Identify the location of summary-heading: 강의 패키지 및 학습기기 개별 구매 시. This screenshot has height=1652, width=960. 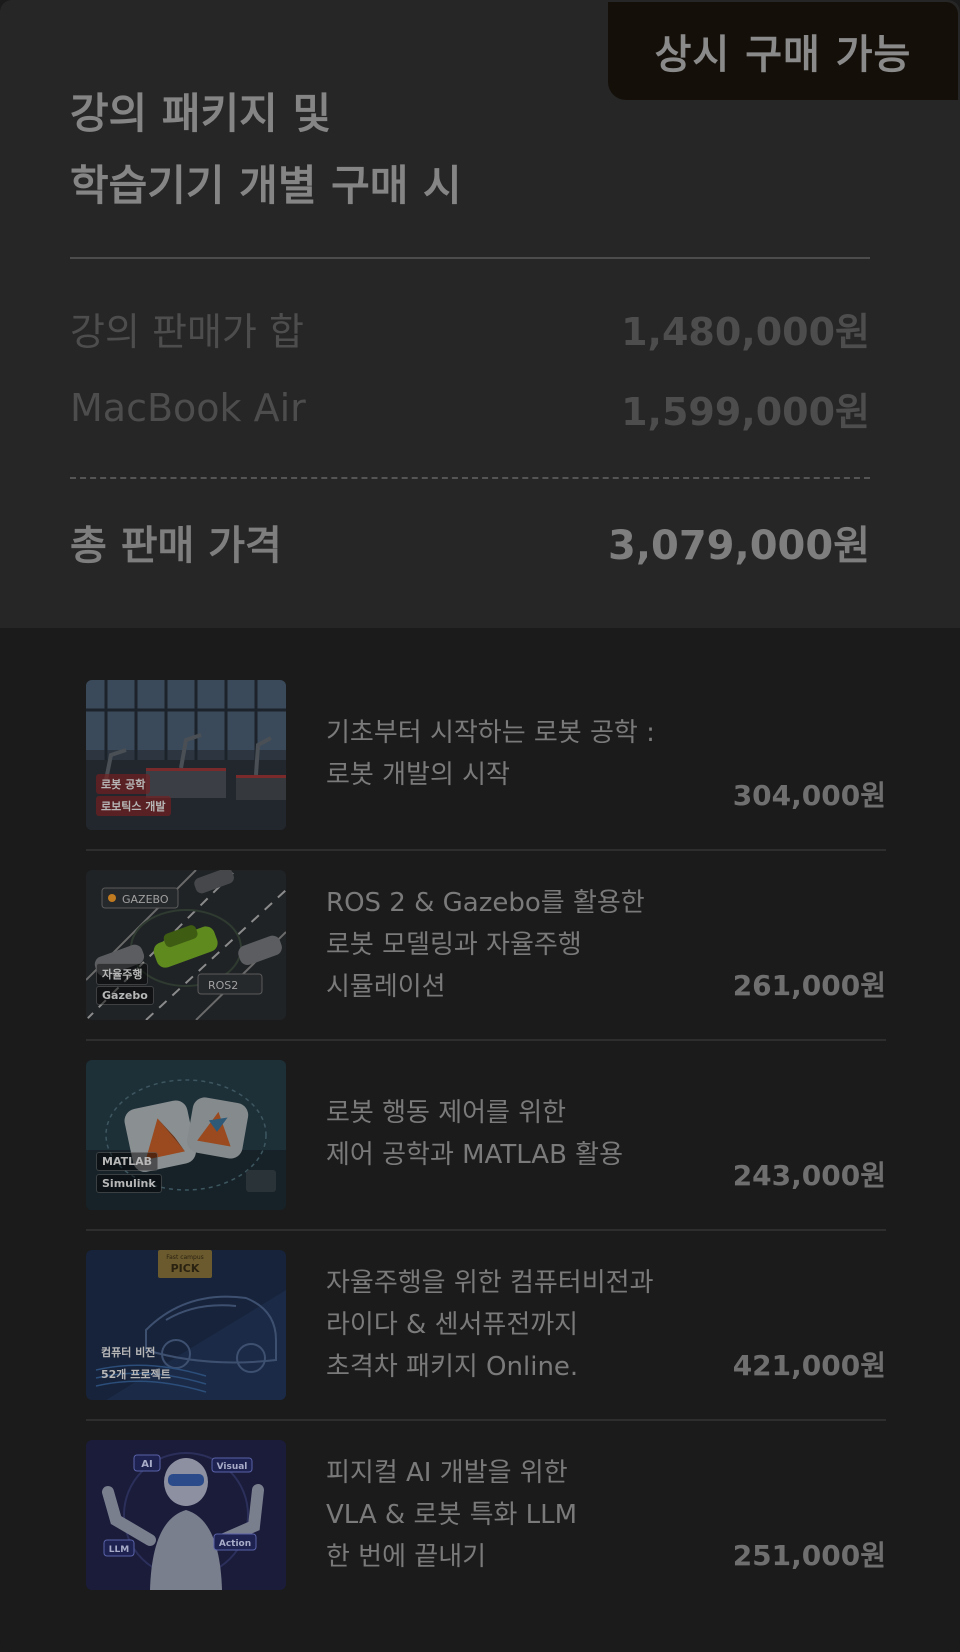
(300, 150).